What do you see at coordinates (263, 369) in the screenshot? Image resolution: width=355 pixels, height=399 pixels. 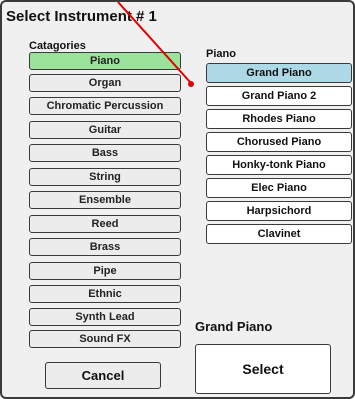 I see `select-button: Select` at bounding box center [263, 369].